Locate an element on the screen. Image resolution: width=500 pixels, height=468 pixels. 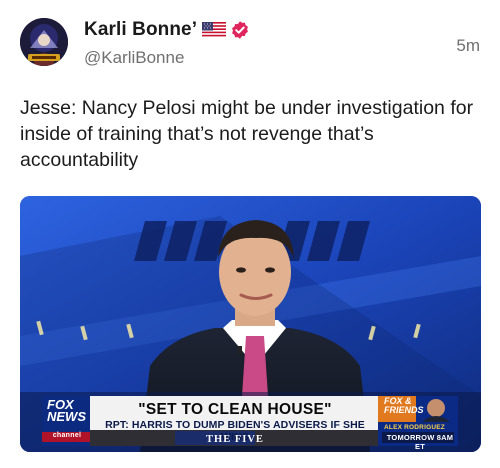
network-logo-channel: channel is located at coordinates (67, 435).